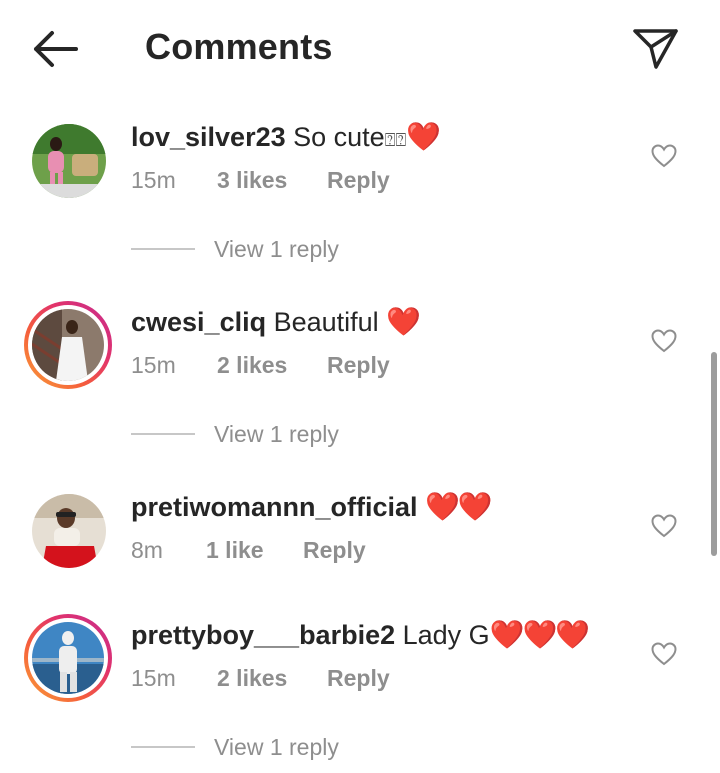 The width and height of the screenshot is (720, 773). I want to click on comment-likes: 3 likes, so click(272, 180).